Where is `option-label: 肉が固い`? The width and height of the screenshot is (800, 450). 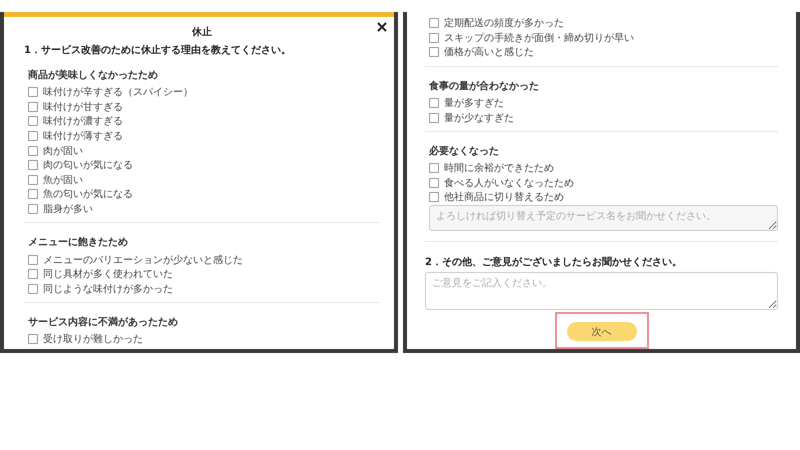 option-label: 肉が固い is located at coordinates (63, 151).